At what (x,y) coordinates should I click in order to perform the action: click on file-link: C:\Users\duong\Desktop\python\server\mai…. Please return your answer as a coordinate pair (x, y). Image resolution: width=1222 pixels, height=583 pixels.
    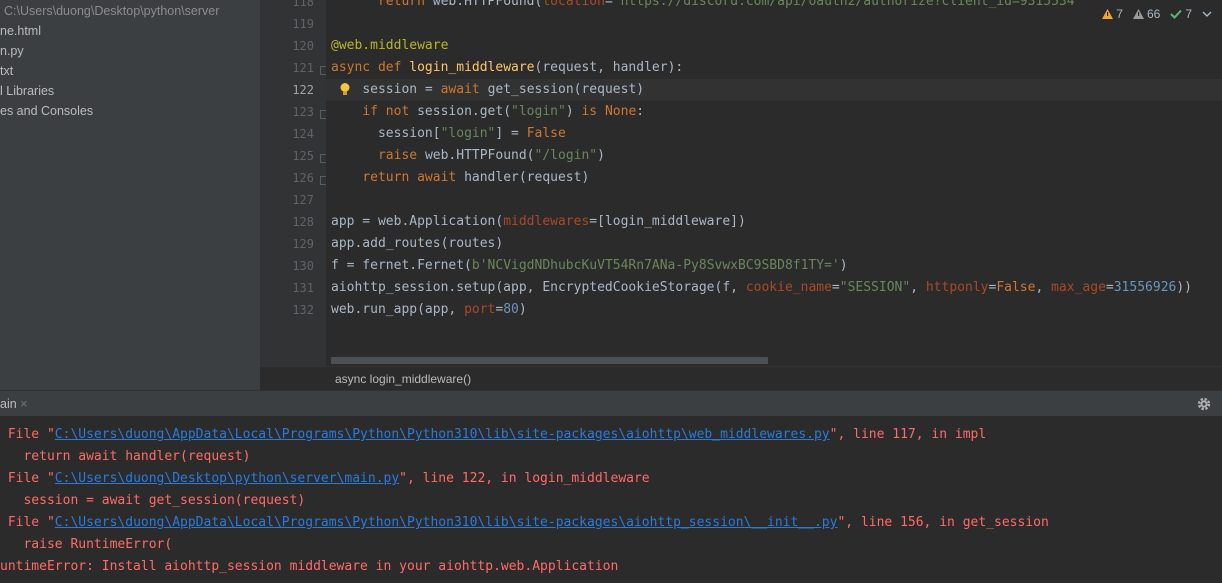
    Looking at the image, I should click on (227, 478).